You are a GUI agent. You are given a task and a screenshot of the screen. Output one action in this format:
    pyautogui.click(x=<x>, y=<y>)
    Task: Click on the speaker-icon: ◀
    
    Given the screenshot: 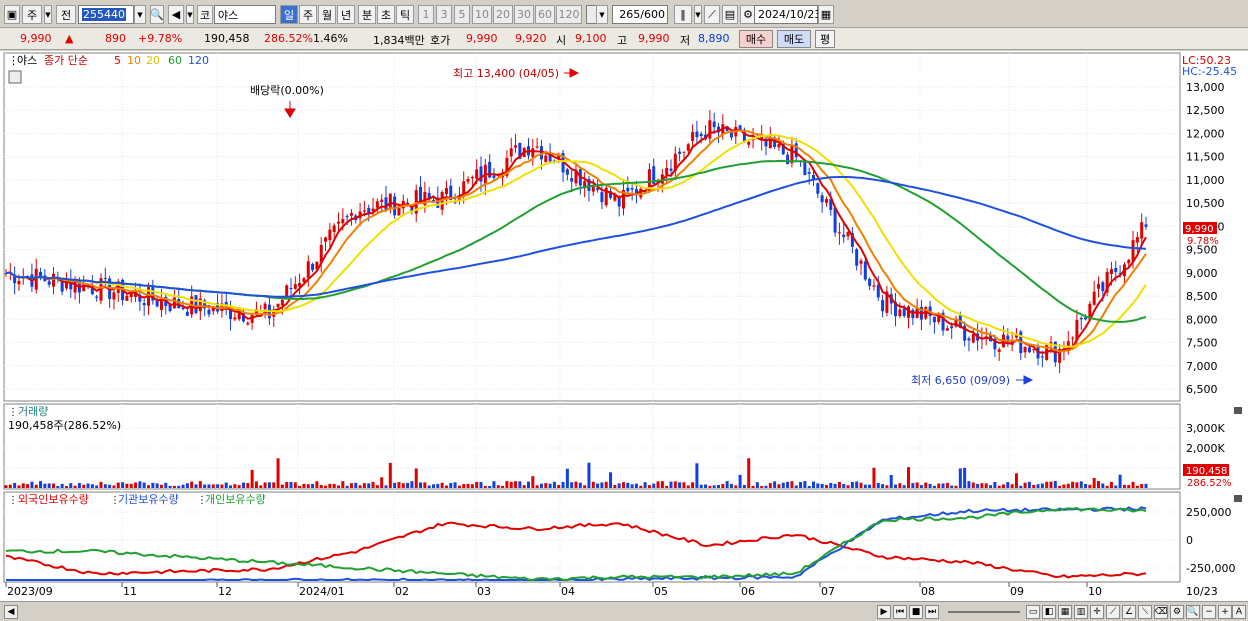 What is the action you would take?
    pyautogui.click(x=176, y=14)
    